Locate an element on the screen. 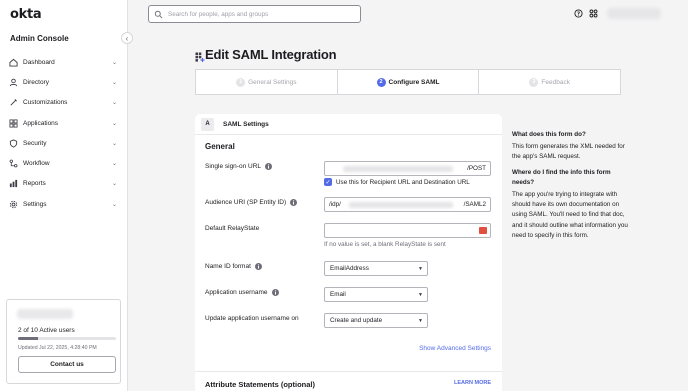 The width and height of the screenshot is (688, 391). sidebar-item-customizations: Customizations ⌄ is located at coordinates (63, 103).